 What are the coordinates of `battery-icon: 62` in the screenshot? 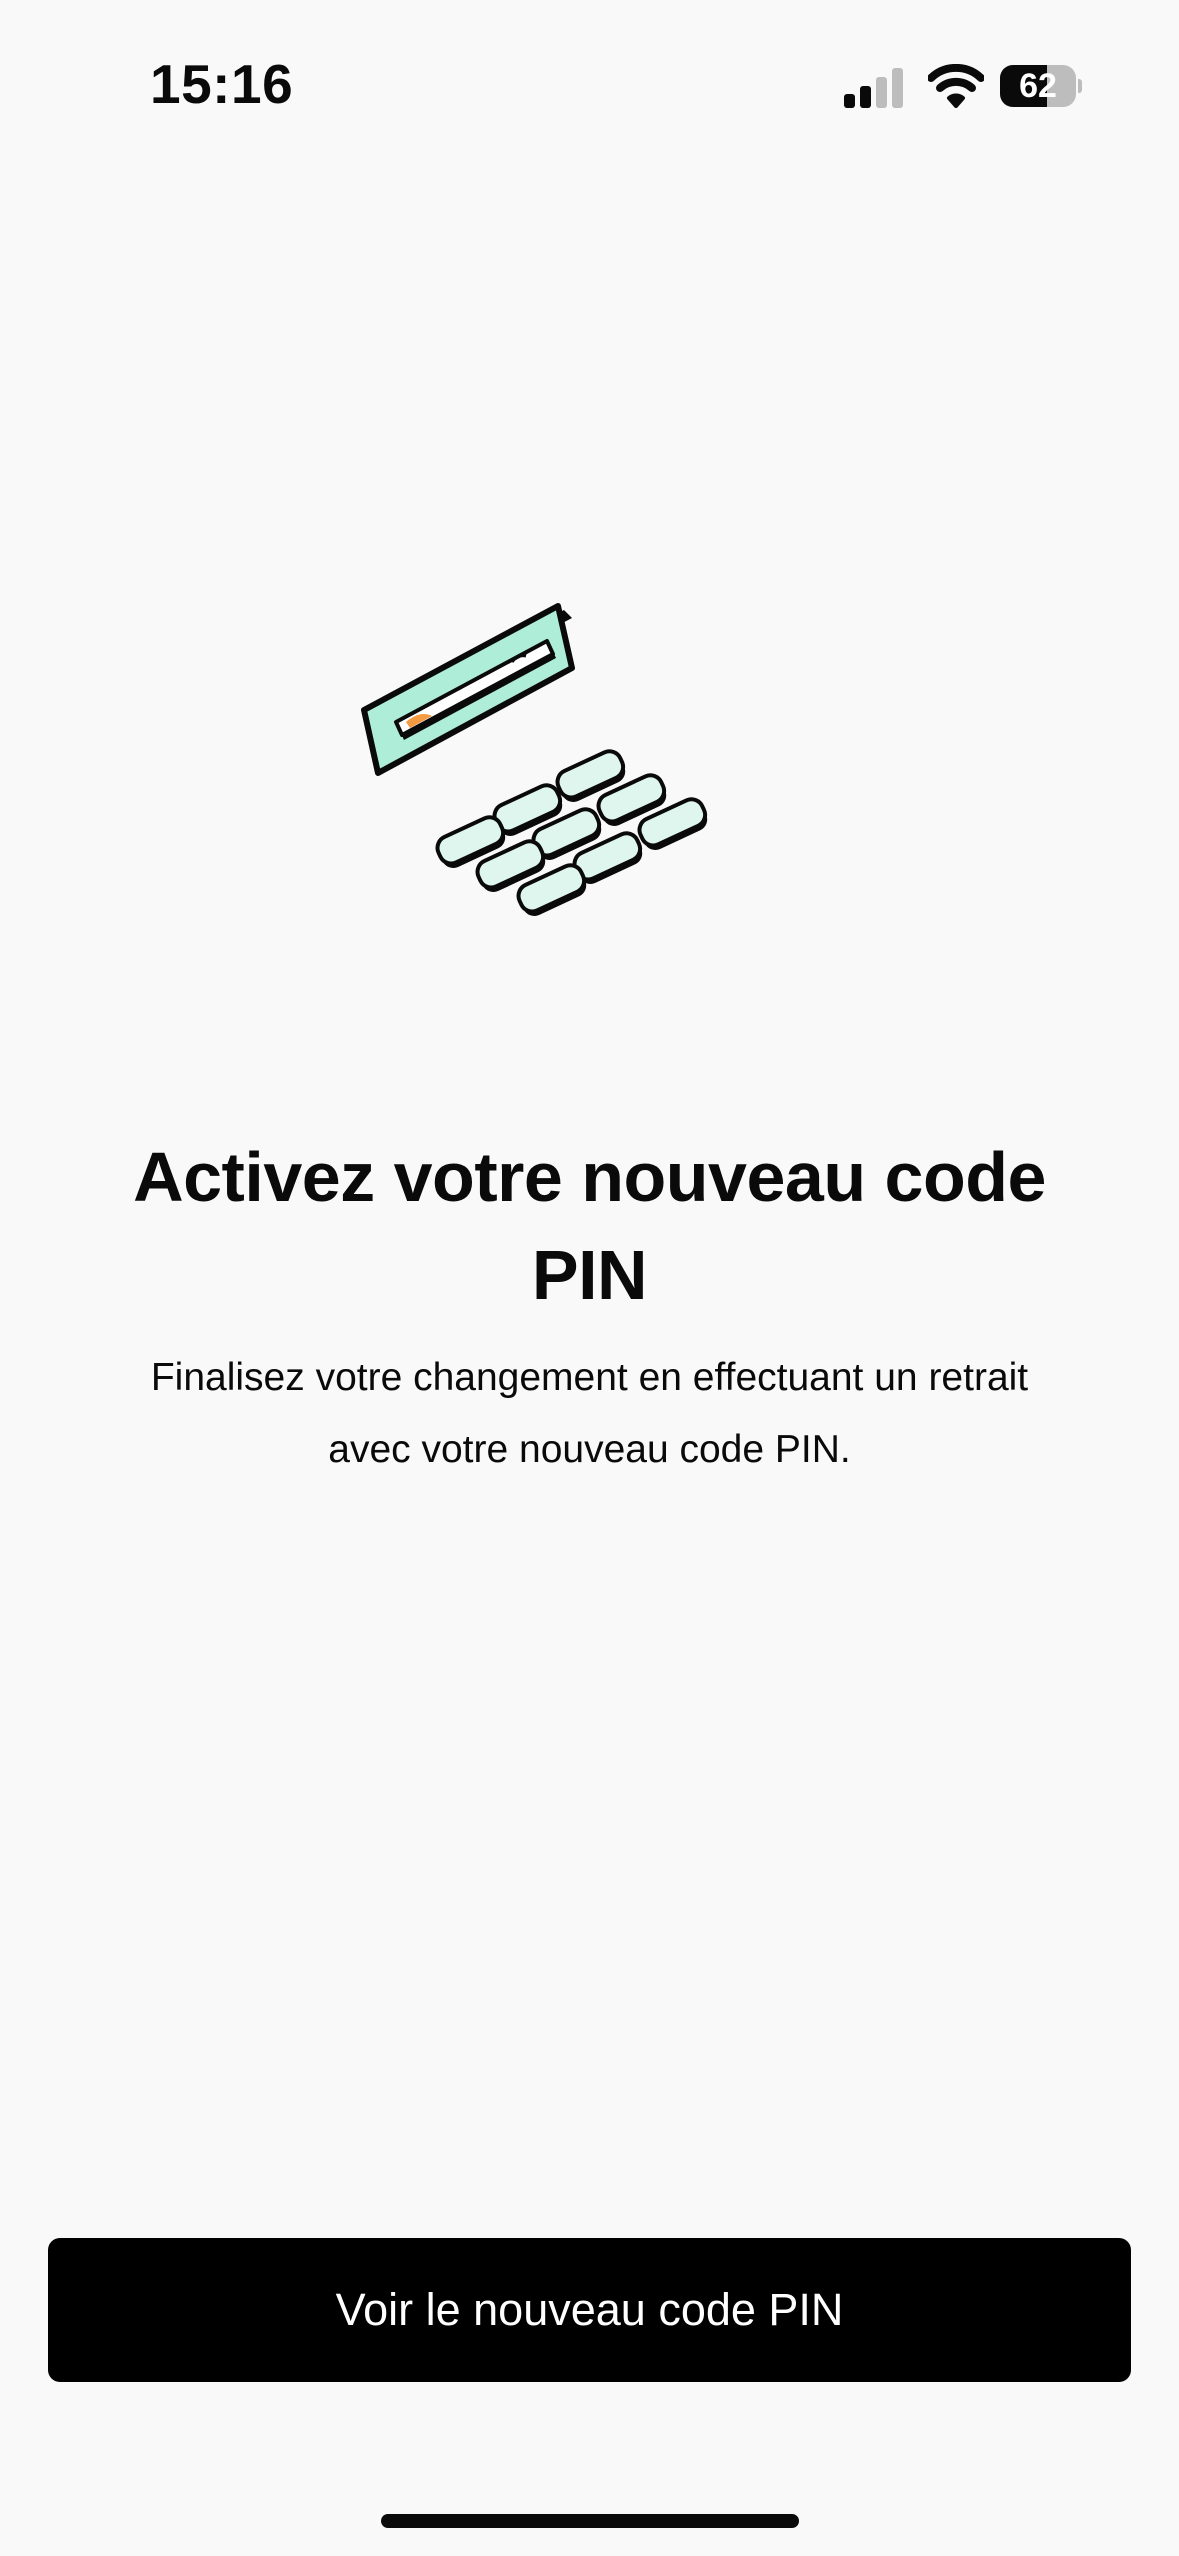 It's located at (1041, 86).